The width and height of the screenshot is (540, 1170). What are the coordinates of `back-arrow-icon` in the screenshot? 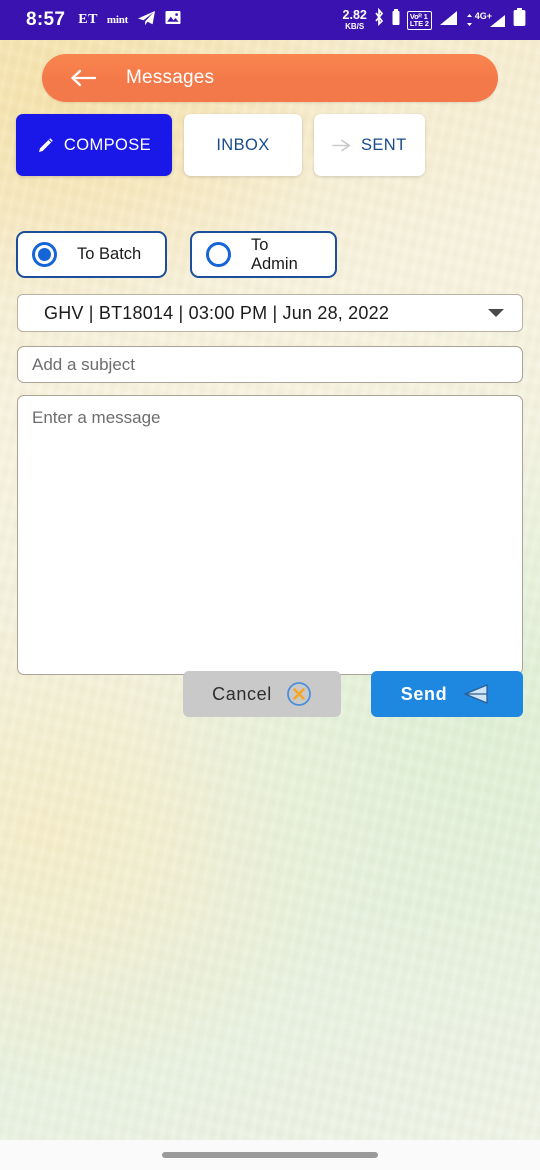 It's located at (83, 78).